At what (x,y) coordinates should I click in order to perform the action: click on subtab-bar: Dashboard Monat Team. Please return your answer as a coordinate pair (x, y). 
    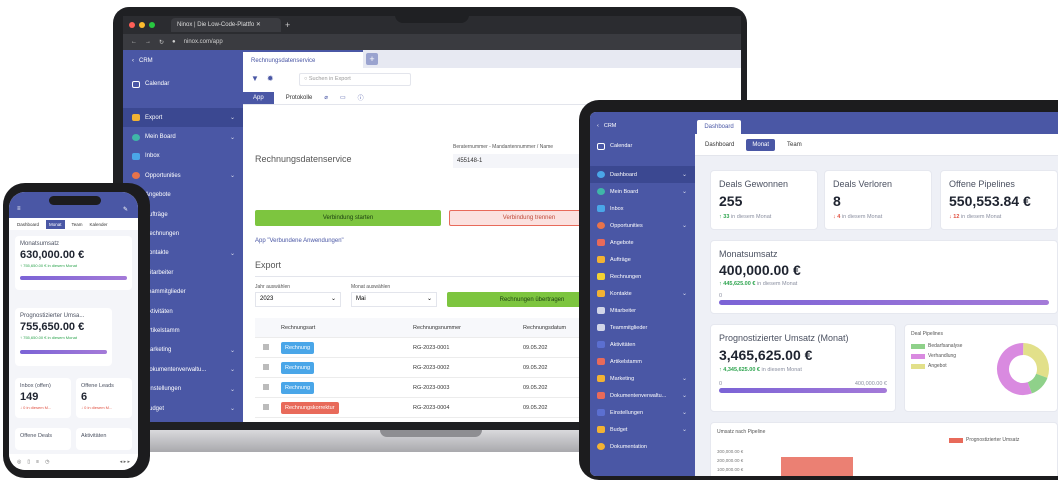
    Looking at the image, I should click on (876, 145).